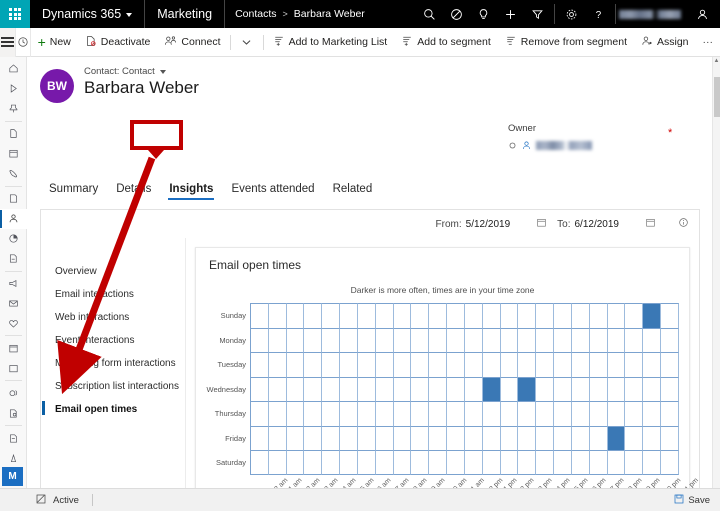 The width and height of the screenshot is (720, 511). What do you see at coordinates (185, 14) in the screenshot?
I see `app-name-marketing: Marketing` at bounding box center [185, 14].